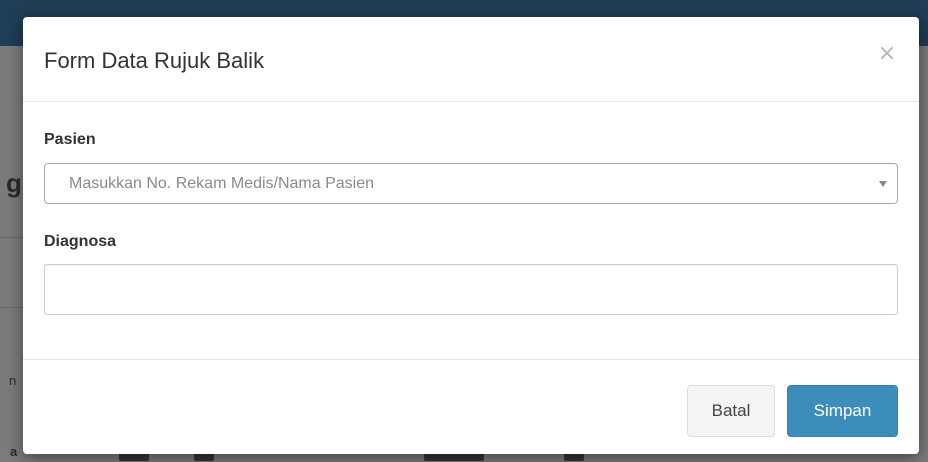 The image size is (928, 462). Describe the element at coordinates (471, 183) in the screenshot. I see `pasien-select: Masukkan No. Rekam Medis/Nama Pasien` at that location.